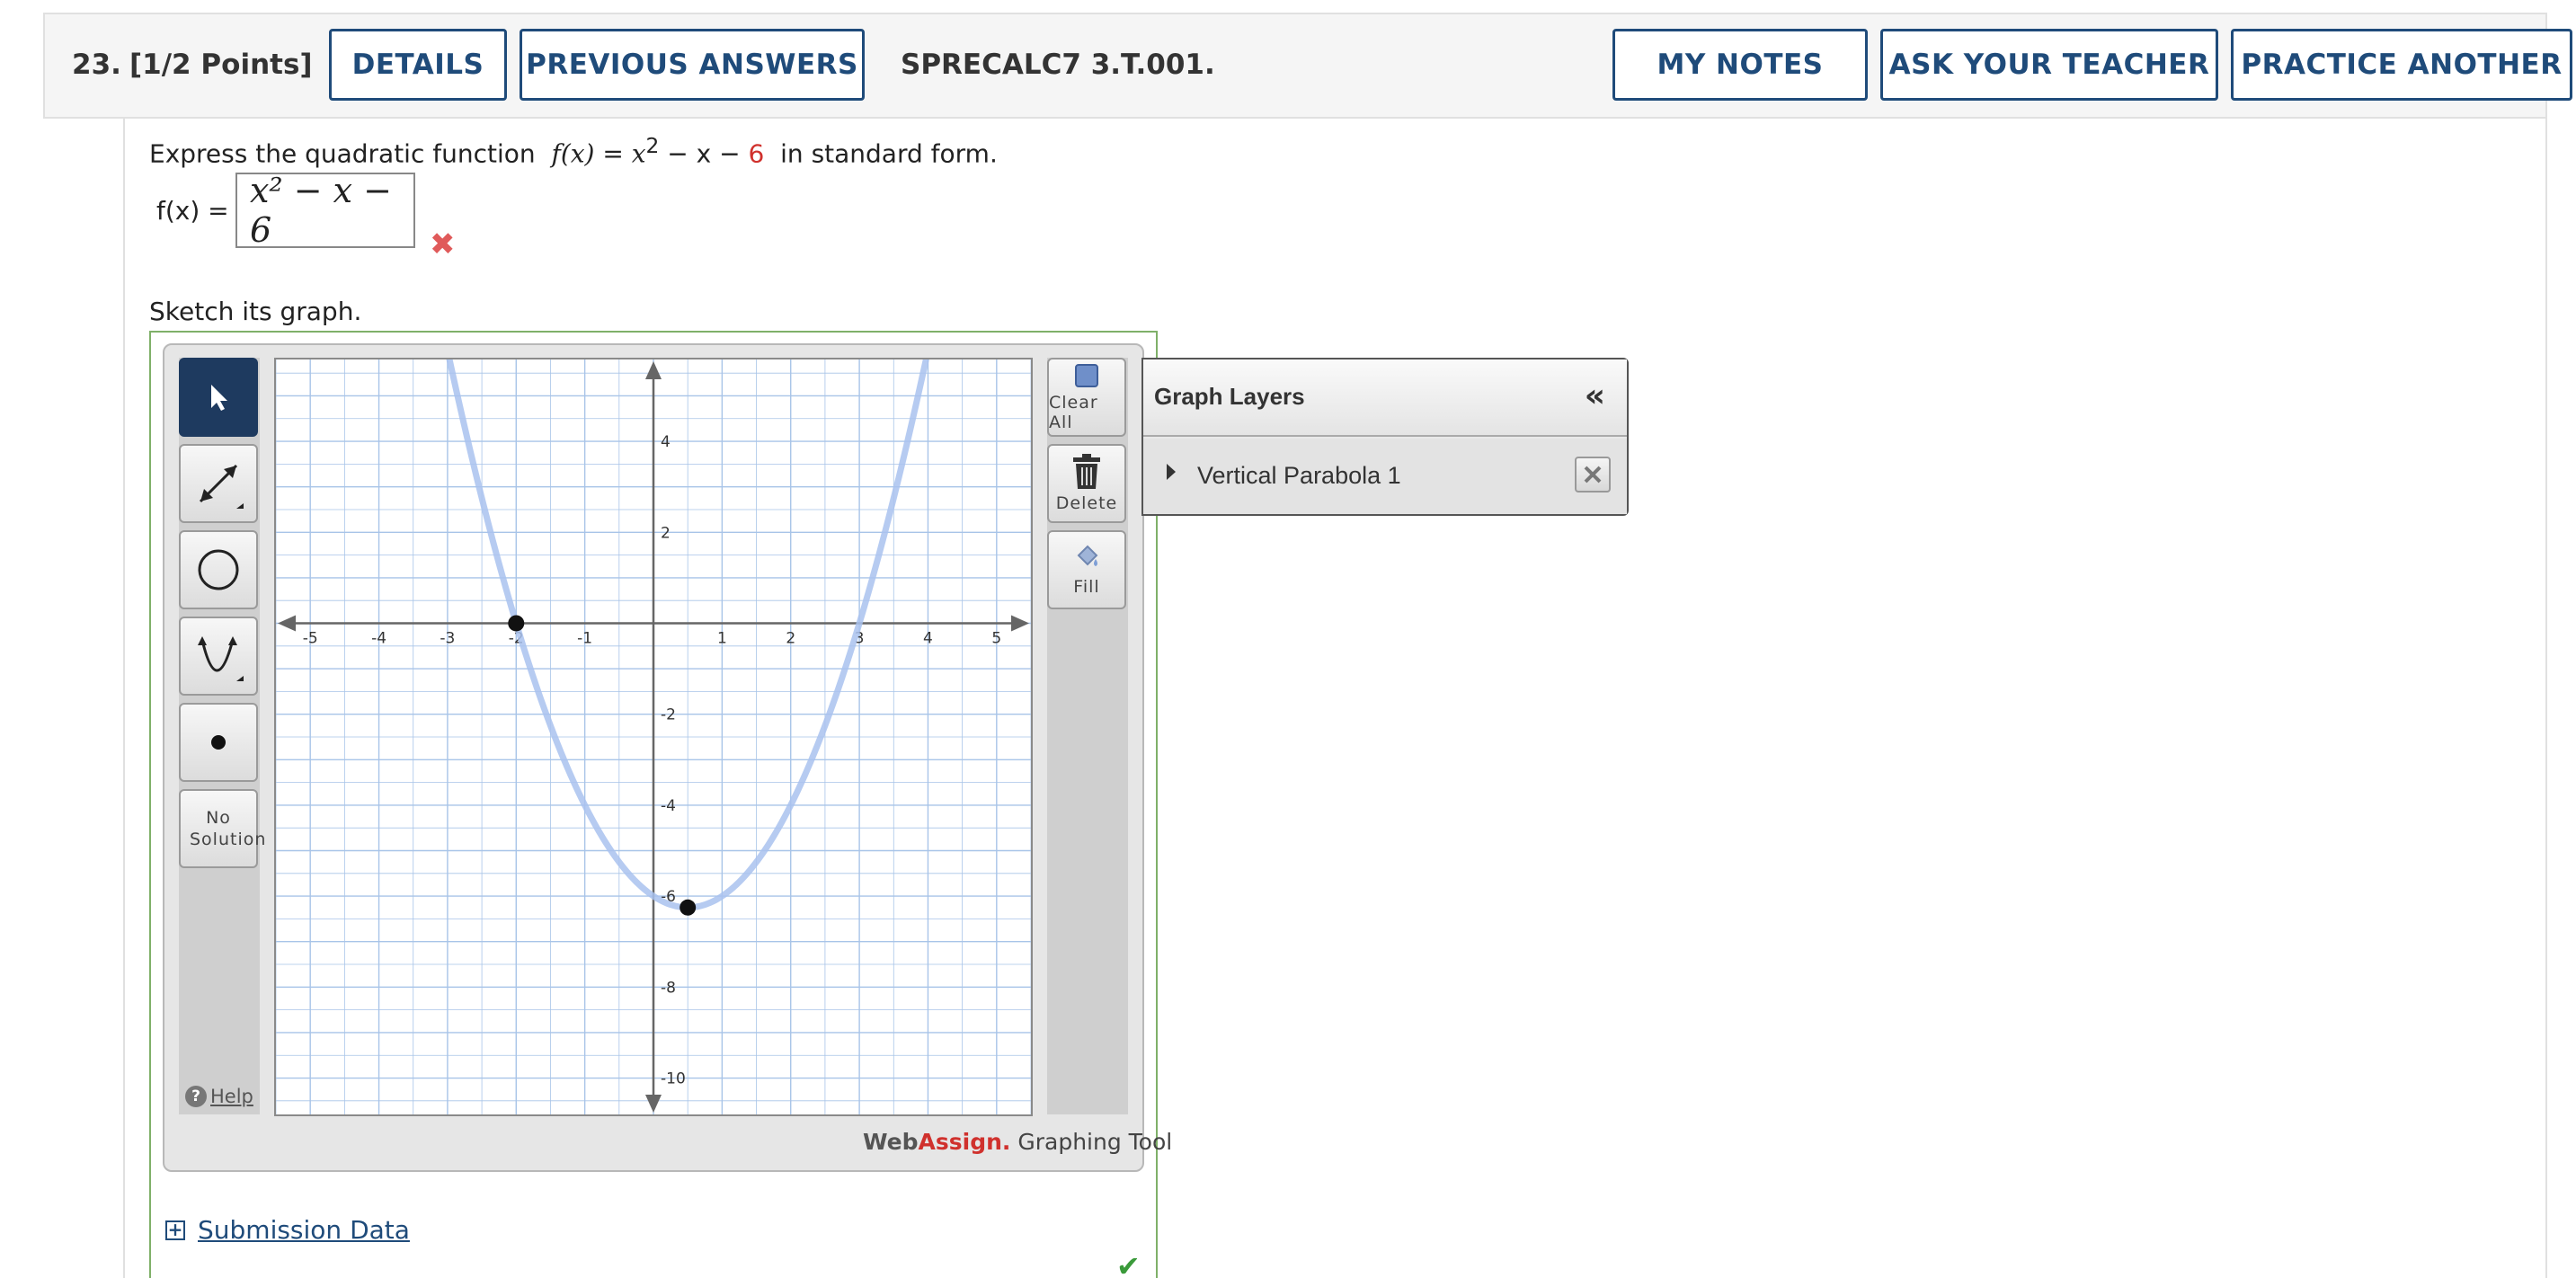 This screenshot has width=2576, height=1278. I want to click on clear-all-icon, so click(1086, 375).